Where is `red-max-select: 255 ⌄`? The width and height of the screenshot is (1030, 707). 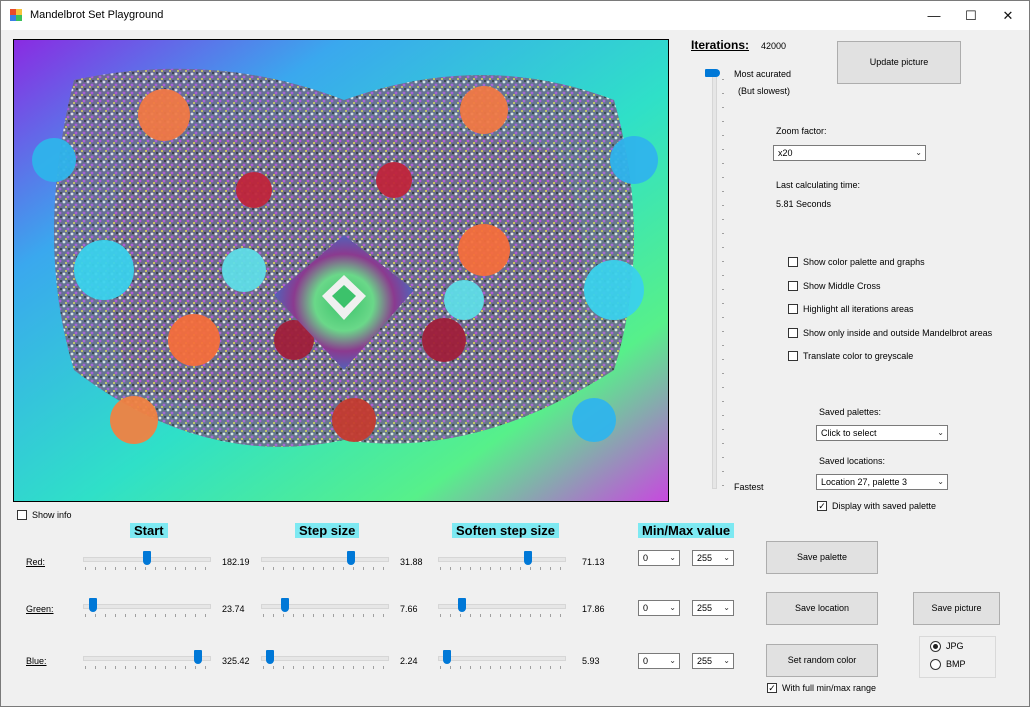 red-max-select: 255 ⌄ is located at coordinates (713, 558).